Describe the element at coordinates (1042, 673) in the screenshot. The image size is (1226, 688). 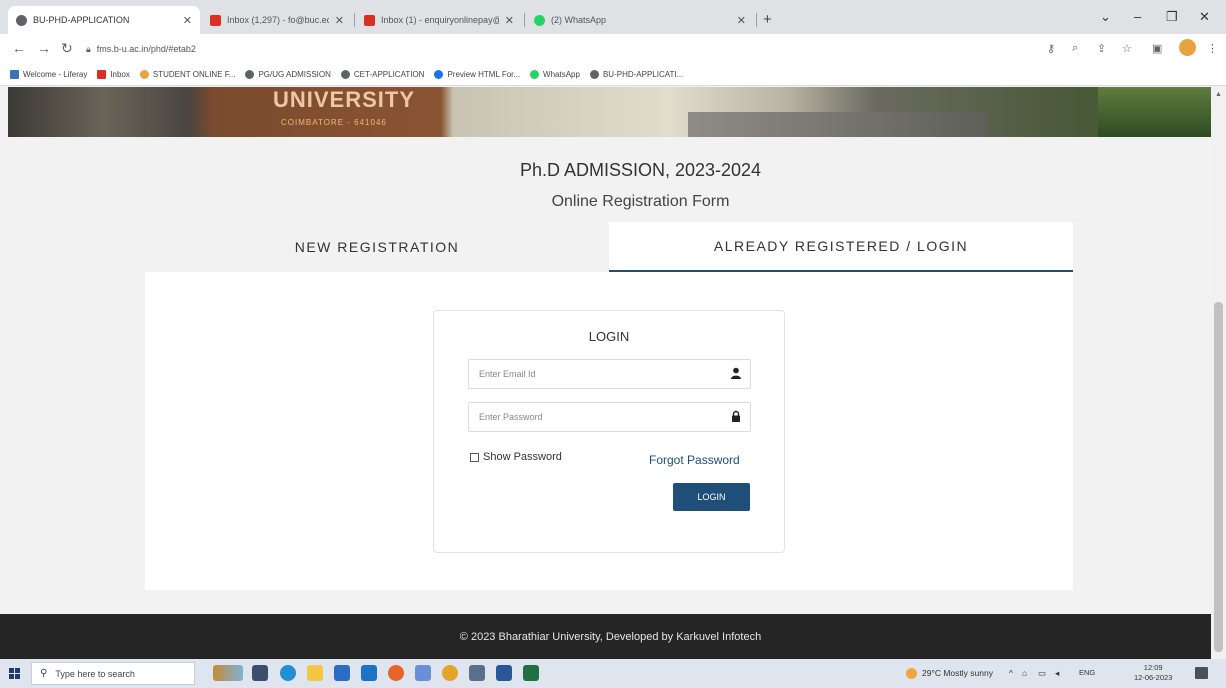
I see `battery-icon: ▭` at that location.